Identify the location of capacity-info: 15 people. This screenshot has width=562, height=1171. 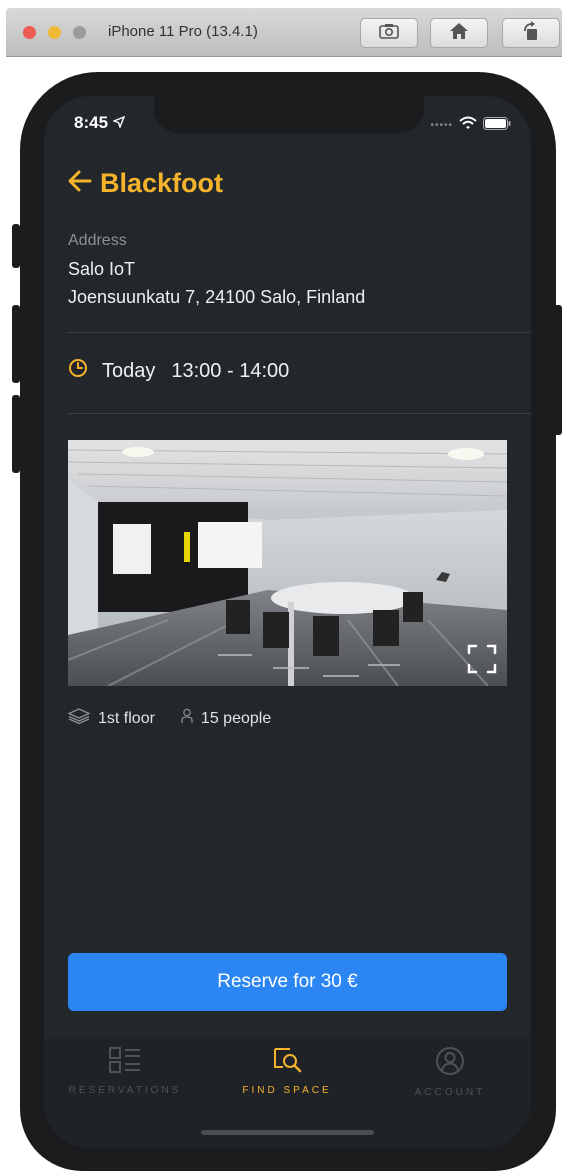
(226, 718).